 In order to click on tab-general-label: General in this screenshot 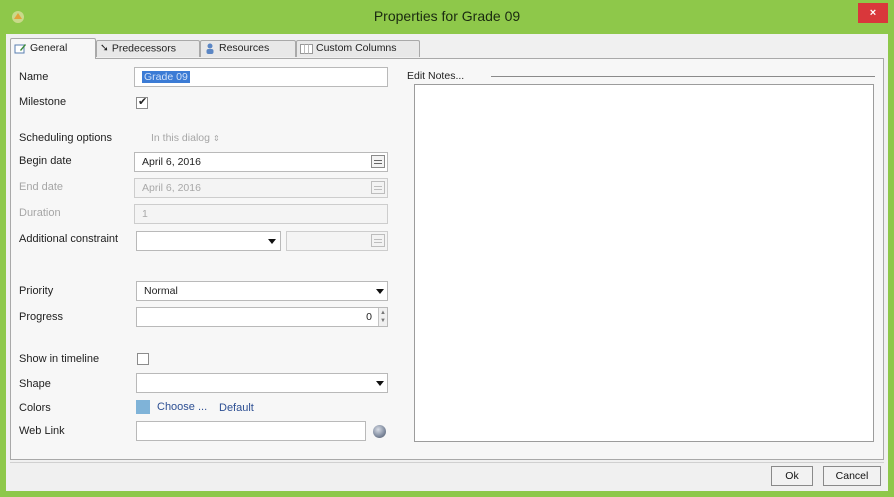, I will do `click(49, 48)`.